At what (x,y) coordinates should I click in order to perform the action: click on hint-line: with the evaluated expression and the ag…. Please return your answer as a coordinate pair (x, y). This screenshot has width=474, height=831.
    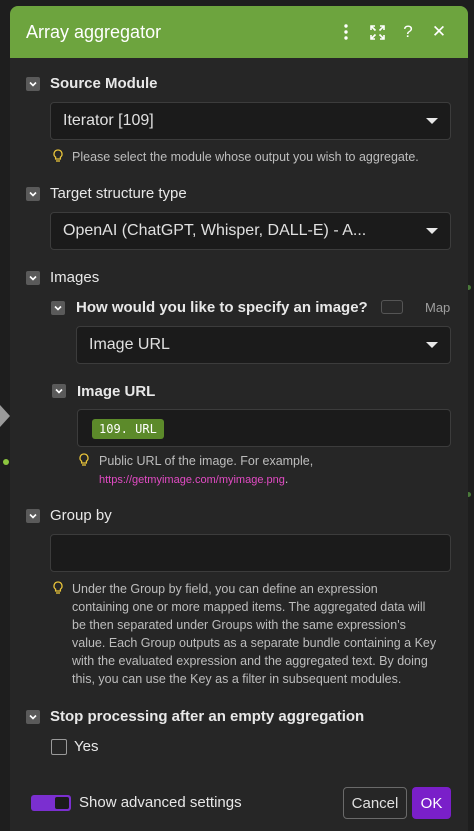
    Looking at the image, I should click on (250, 661).